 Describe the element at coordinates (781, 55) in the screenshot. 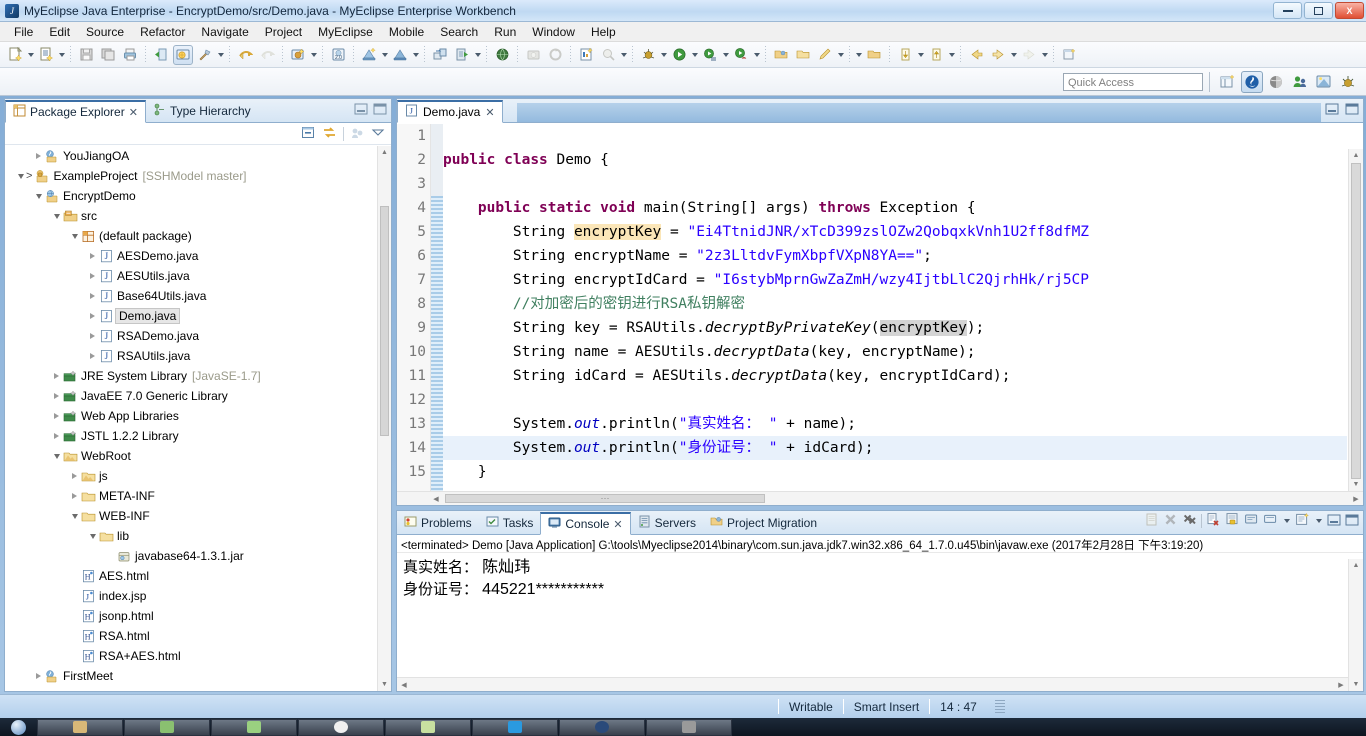

I see `open-type-icon` at that location.